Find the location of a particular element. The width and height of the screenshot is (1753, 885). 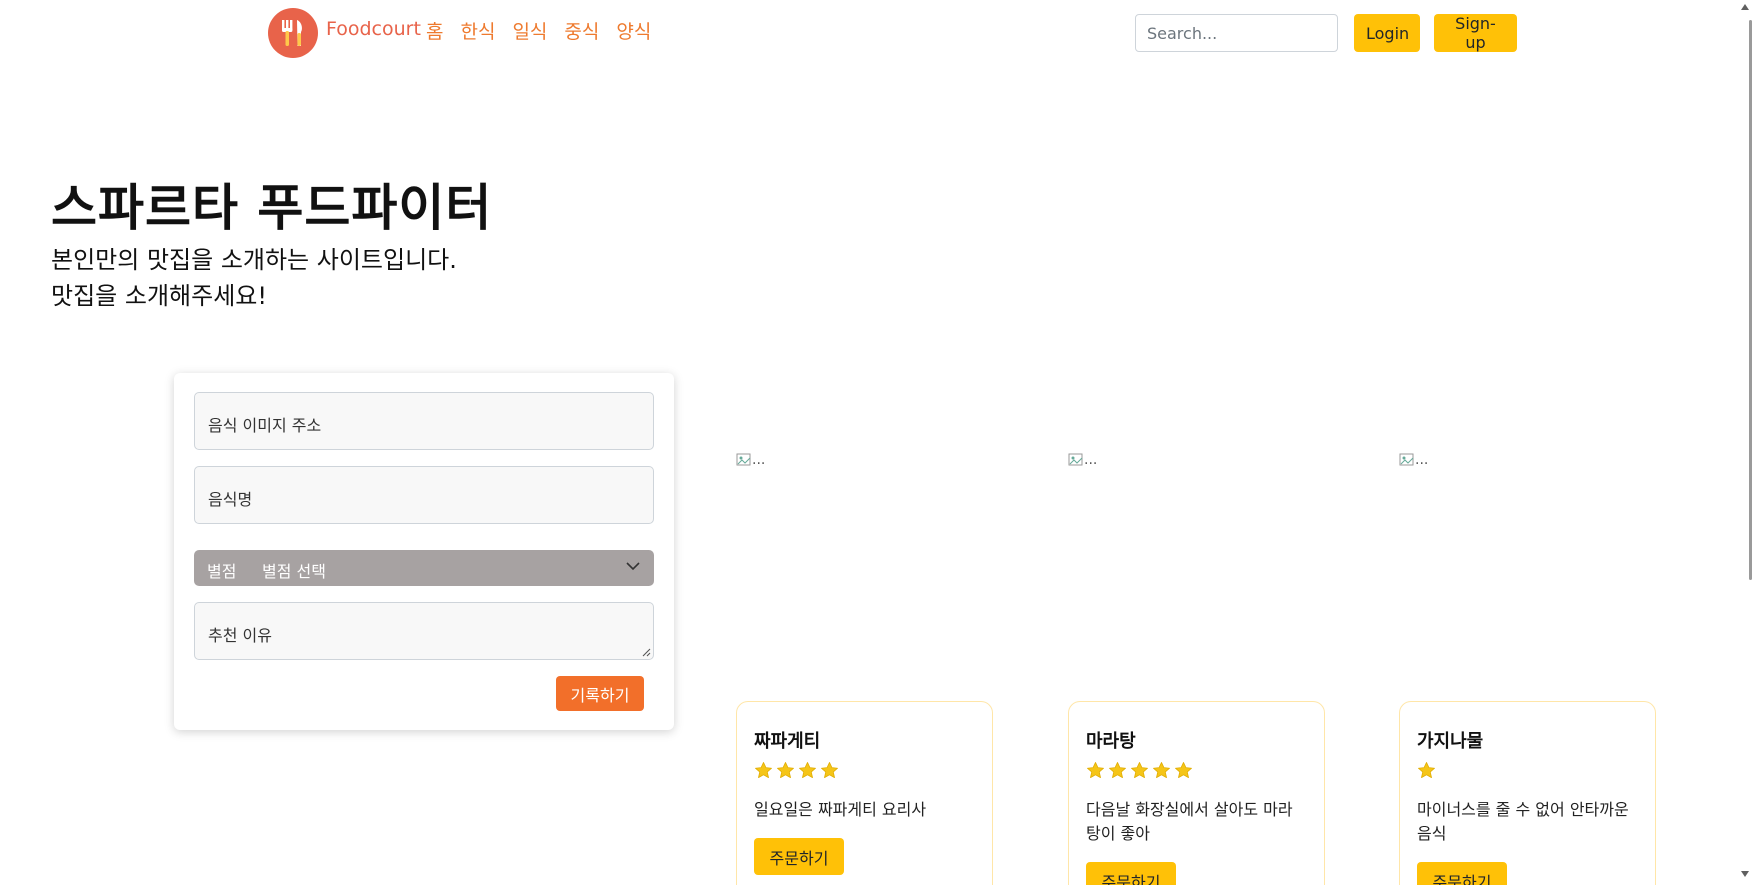

nav-link-chinese: 중식 is located at coordinates (581, 30).